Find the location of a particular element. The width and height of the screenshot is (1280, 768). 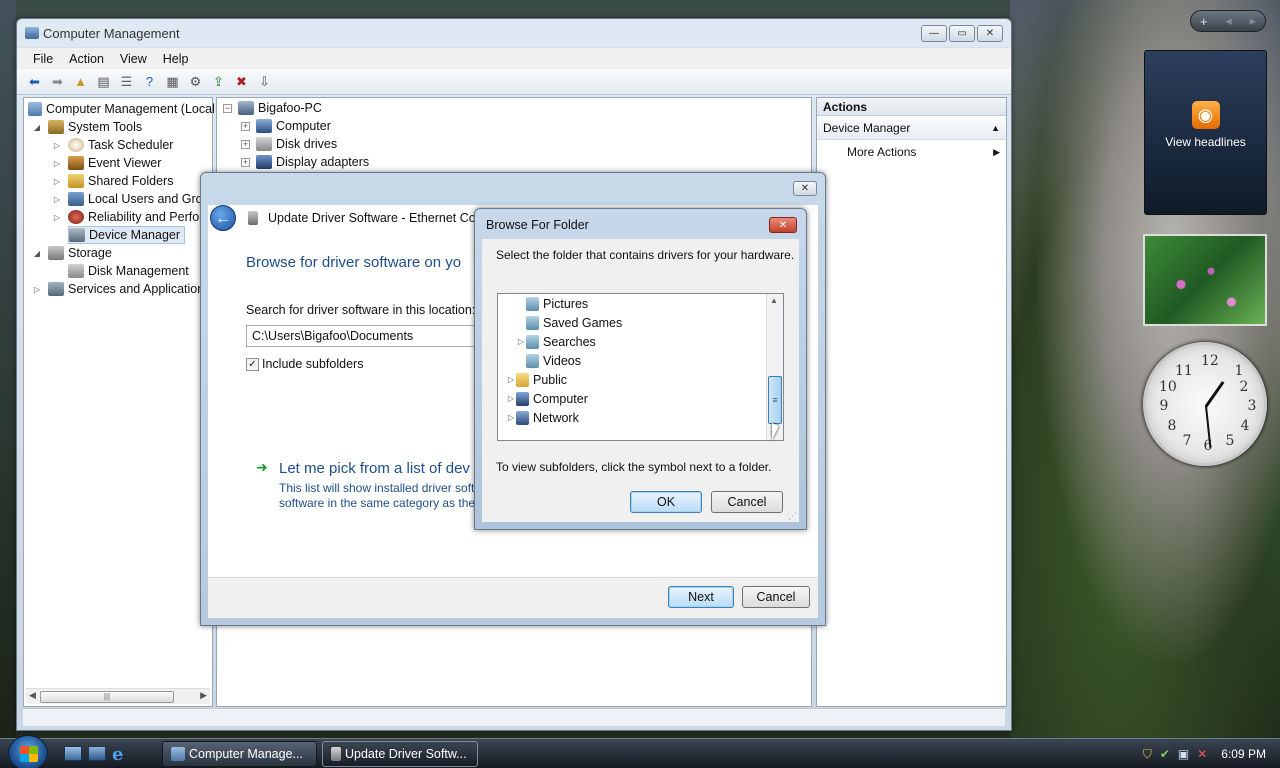

feed-headlines-gadget: ◉ View headlines is located at coordinates (1205, 132).